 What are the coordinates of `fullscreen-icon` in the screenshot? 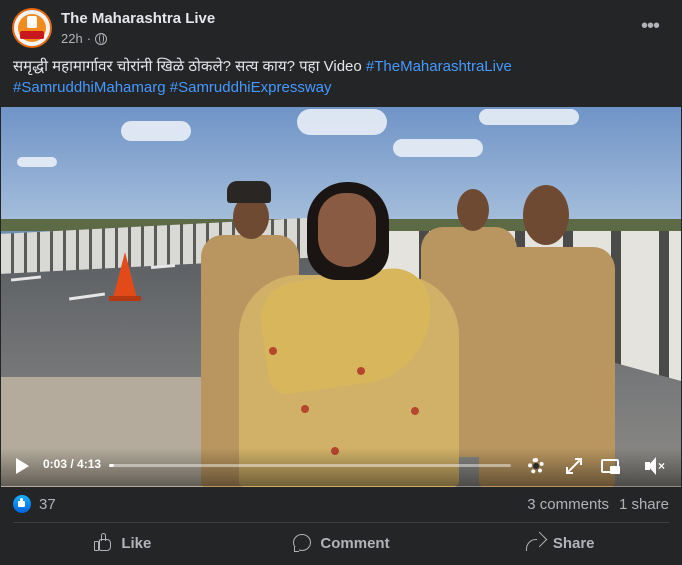 It's located at (574, 466).